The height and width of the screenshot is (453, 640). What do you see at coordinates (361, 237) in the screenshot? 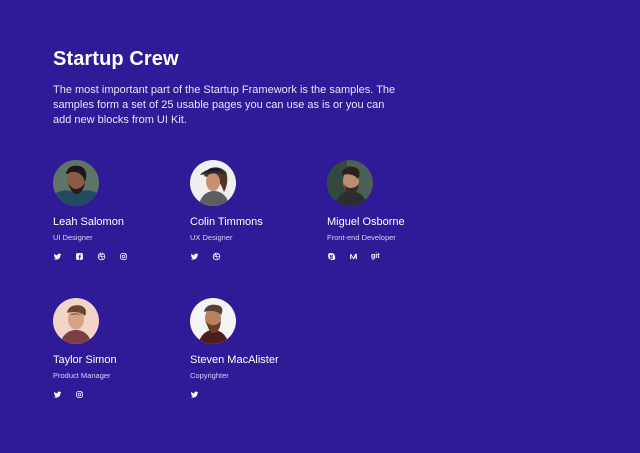
I see `member-role: Front-end Developer` at bounding box center [361, 237].